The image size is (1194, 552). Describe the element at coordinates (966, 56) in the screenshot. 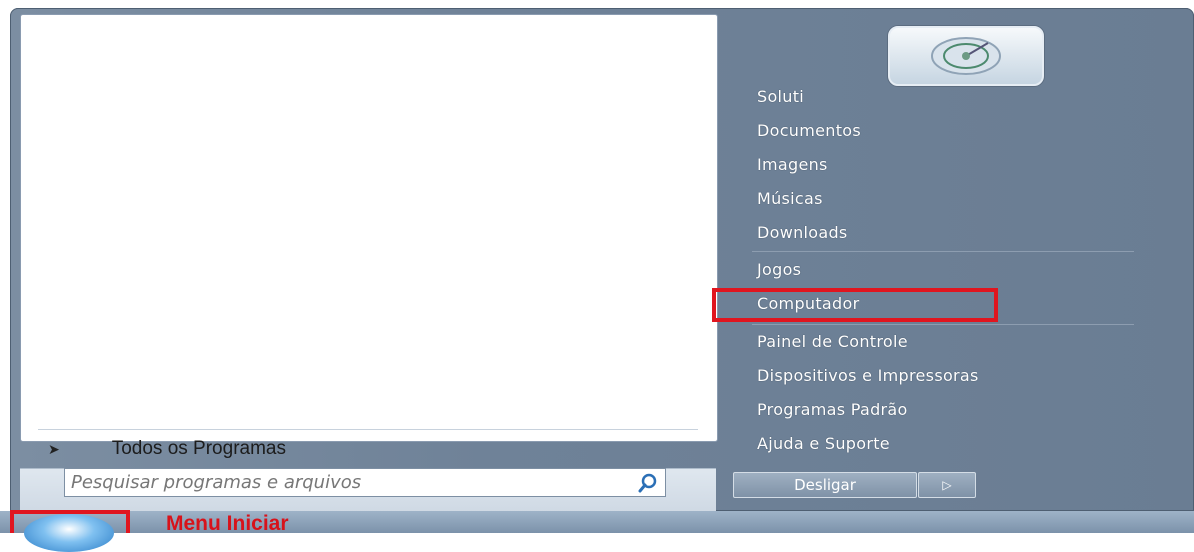

I see `user-picture-icon` at that location.